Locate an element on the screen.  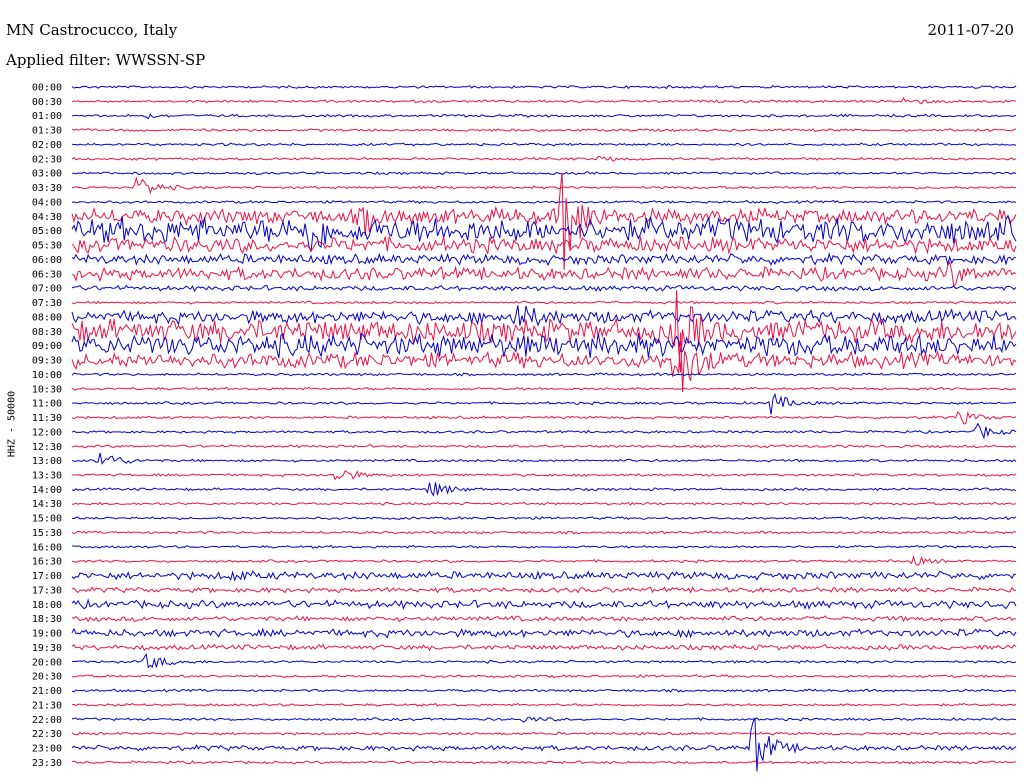
row-time-label: 23:00 is located at coordinates (47, 749).